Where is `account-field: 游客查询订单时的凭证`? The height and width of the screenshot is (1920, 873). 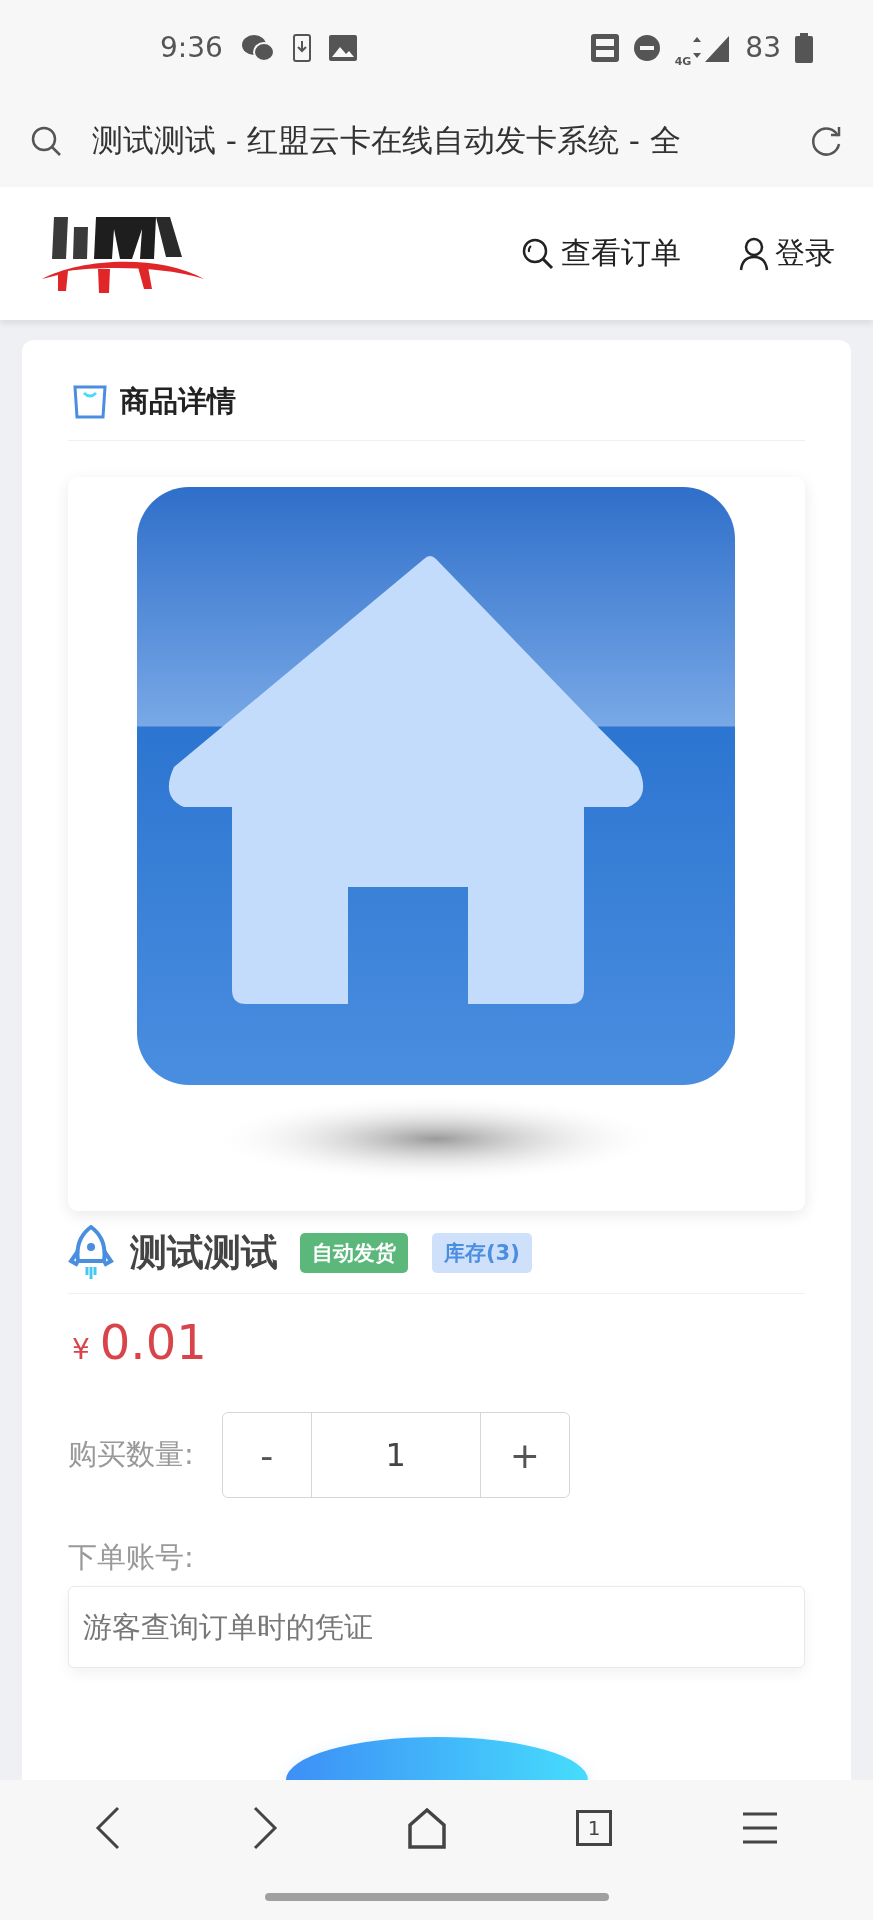 account-field: 游客查询订单时的凭证 is located at coordinates (436, 1627).